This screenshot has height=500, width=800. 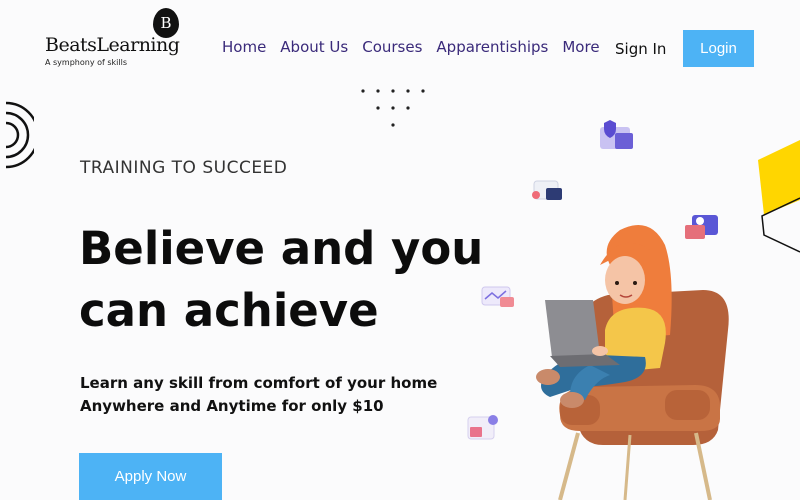 I want to click on login-button: Login, so click(x=718, y=48).